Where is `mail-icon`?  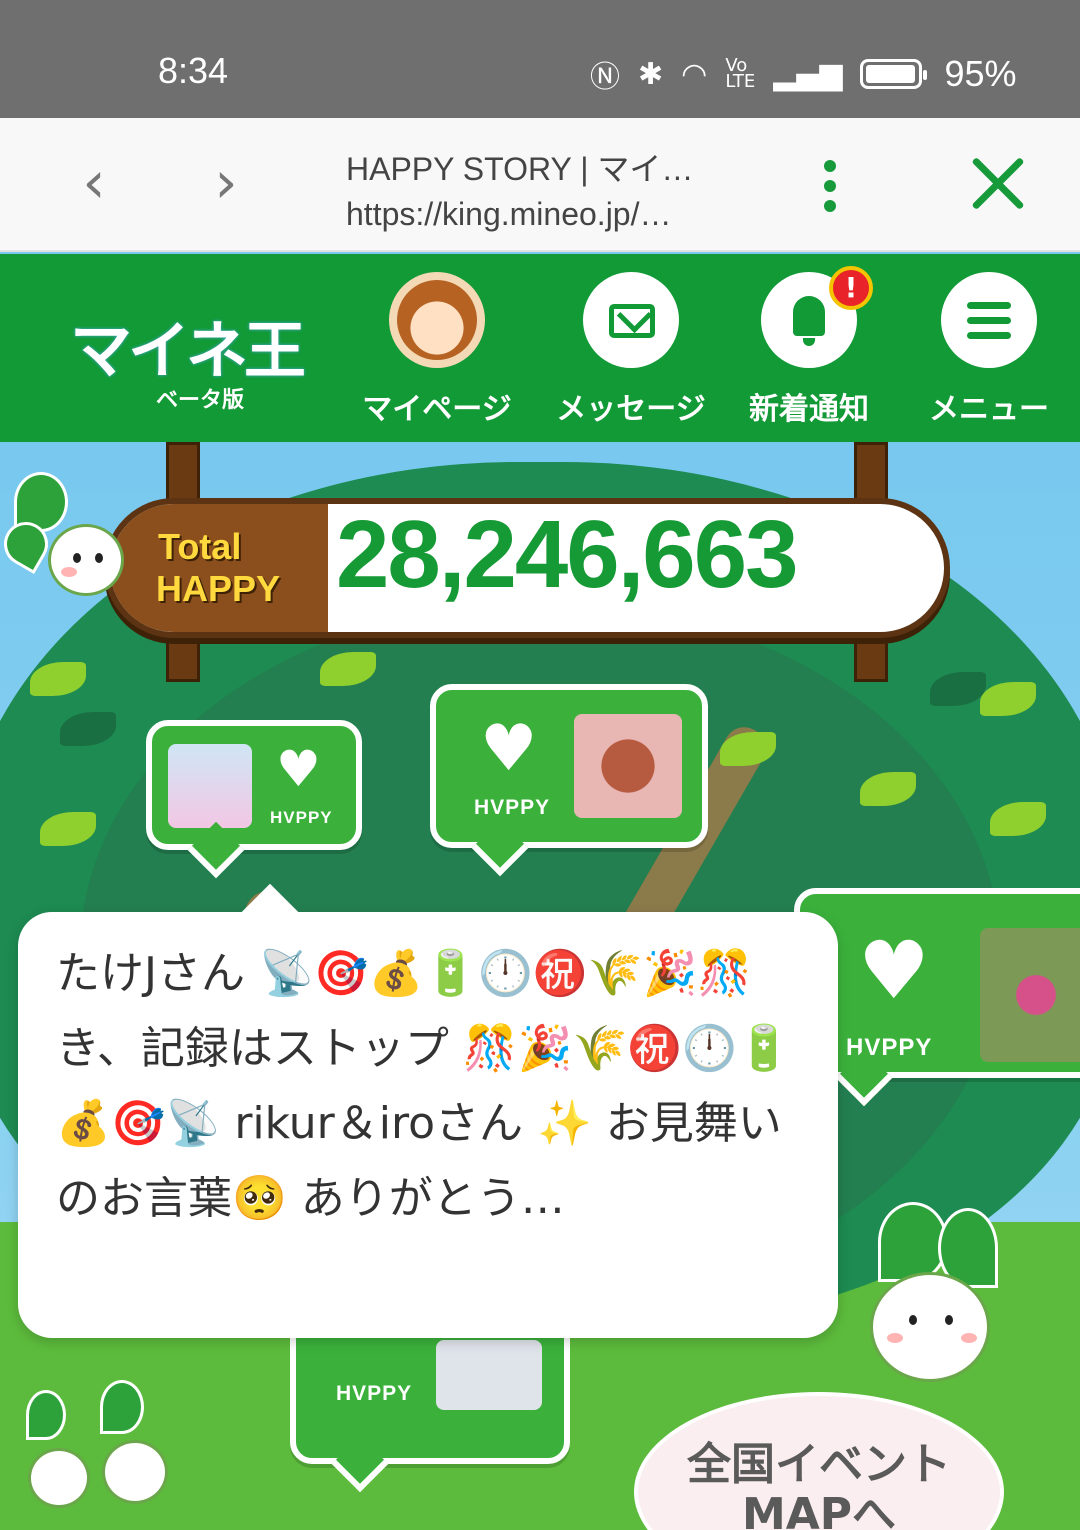 mail-icon is located at coordinates (632, 321).